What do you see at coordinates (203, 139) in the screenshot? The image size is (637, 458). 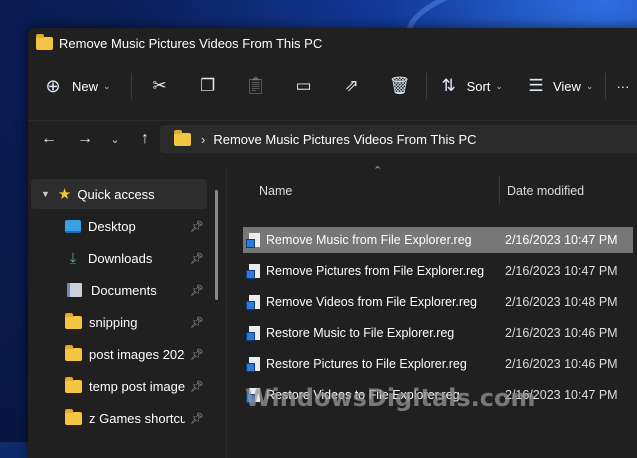 I see `breadcrumb-chevron-icon: ›` at bounding box center [203, 139].